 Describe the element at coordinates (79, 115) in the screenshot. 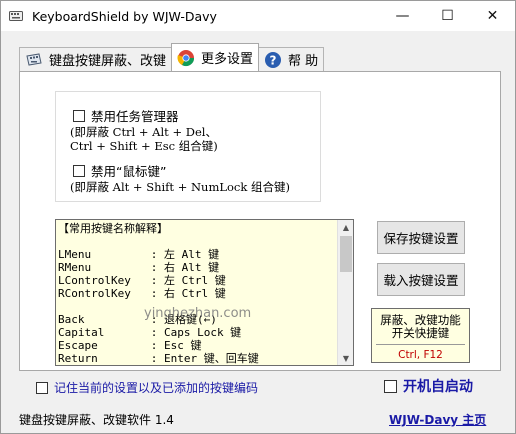

I see `disable-task-manager-checkbox` at that location.